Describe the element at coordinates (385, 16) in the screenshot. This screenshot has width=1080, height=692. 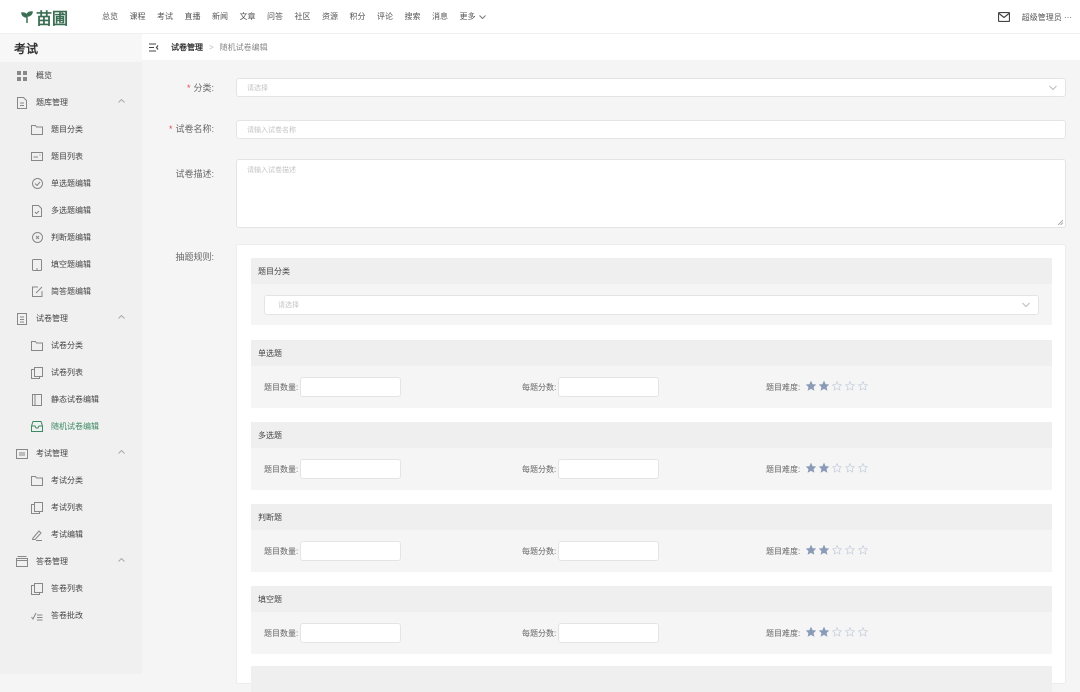
I see `nav-item: 评论` at that location.